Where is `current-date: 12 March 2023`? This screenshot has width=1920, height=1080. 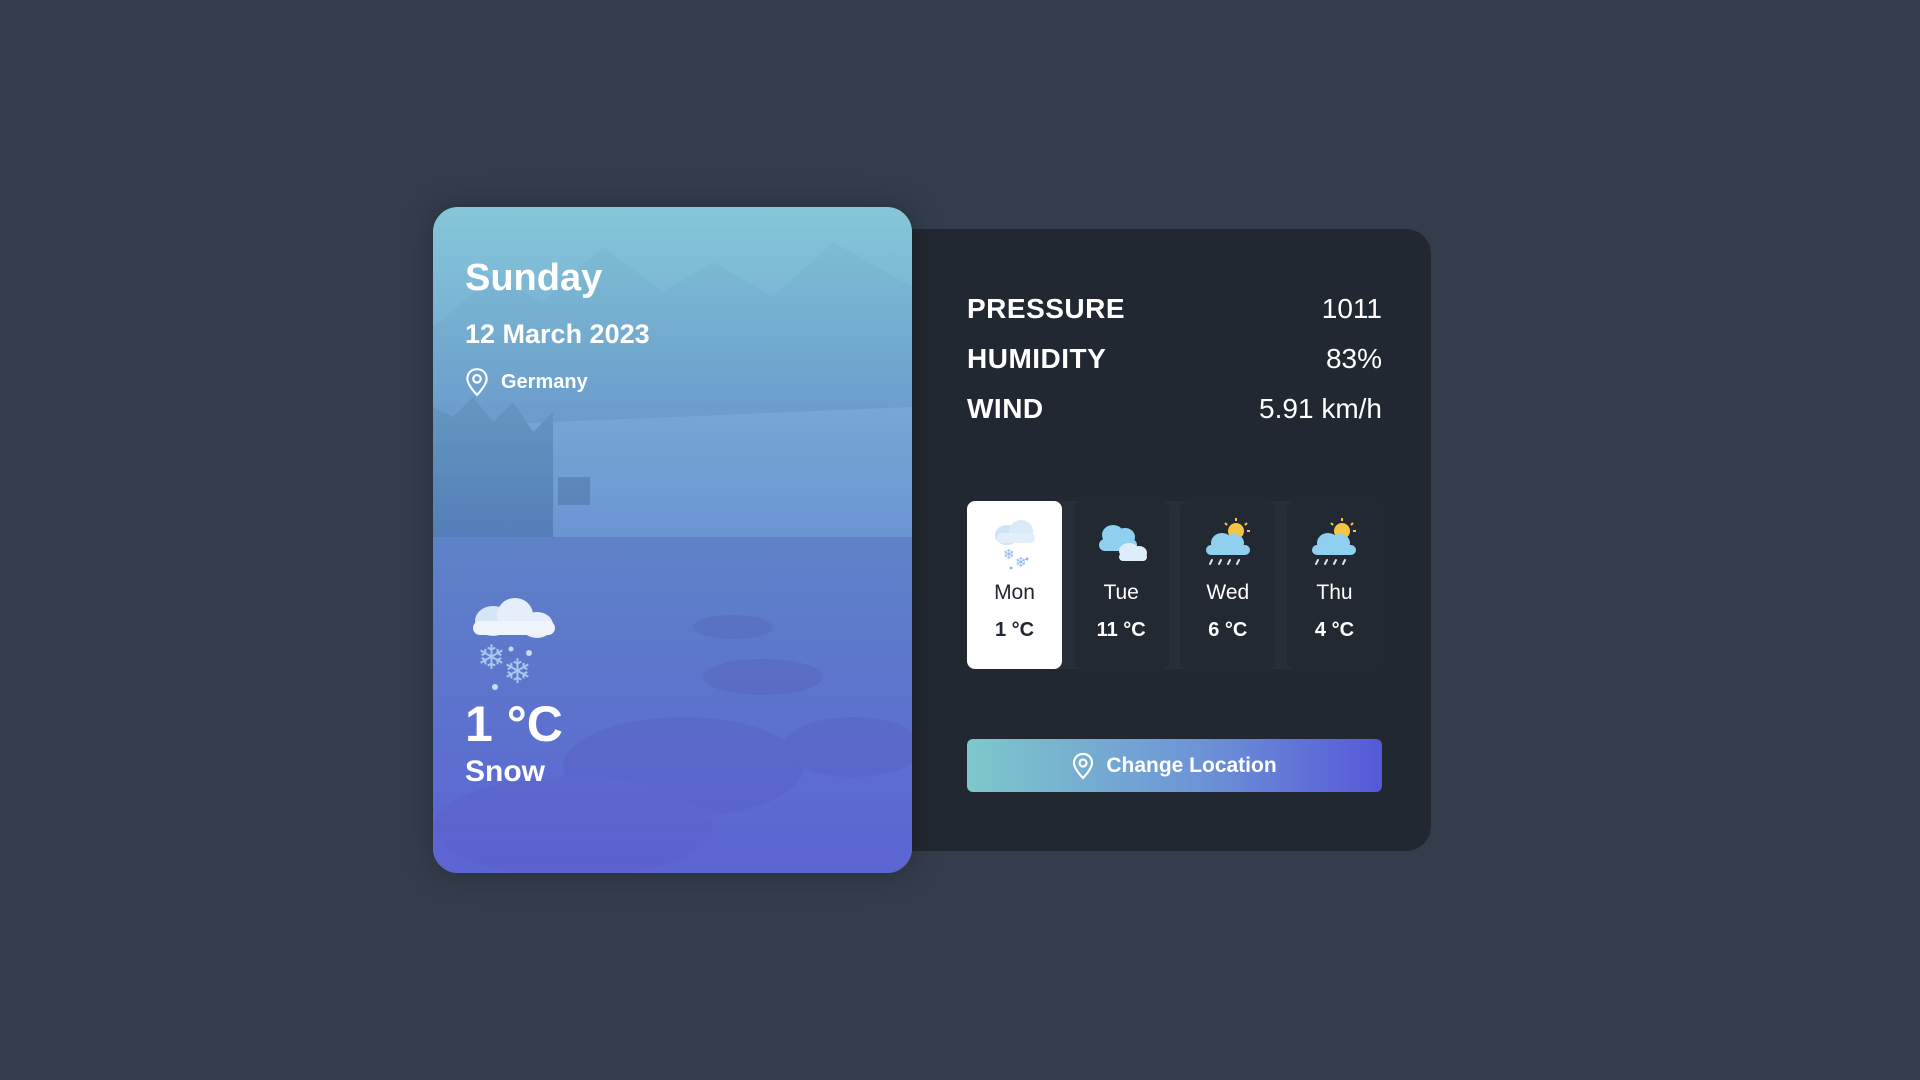
current-date: 12 March 2023 is located at coordinates (557, 334).